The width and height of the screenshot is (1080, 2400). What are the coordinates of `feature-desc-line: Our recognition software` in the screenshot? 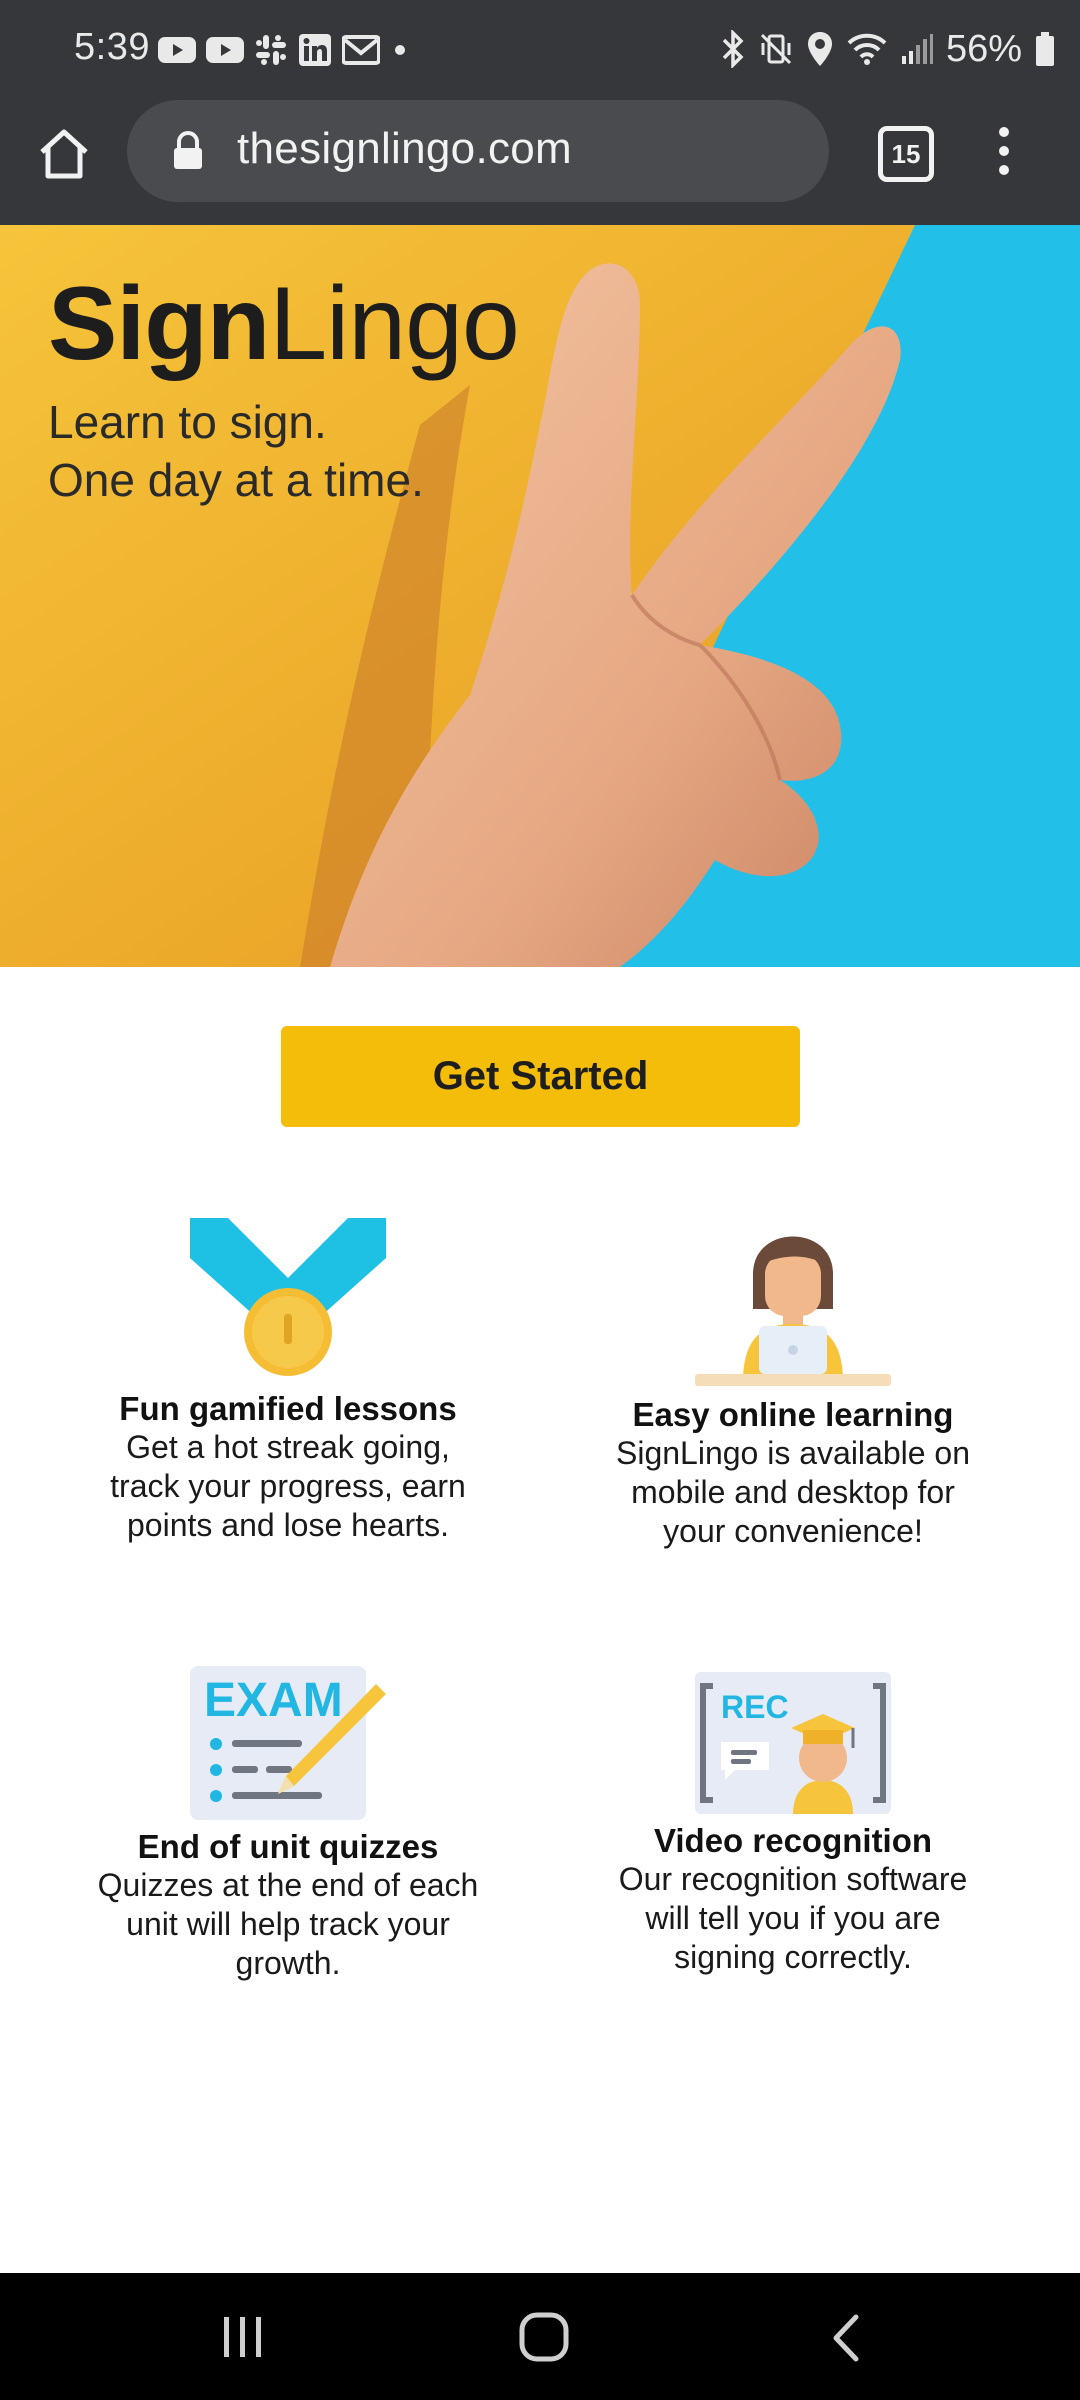 It's located at (793, 1879).